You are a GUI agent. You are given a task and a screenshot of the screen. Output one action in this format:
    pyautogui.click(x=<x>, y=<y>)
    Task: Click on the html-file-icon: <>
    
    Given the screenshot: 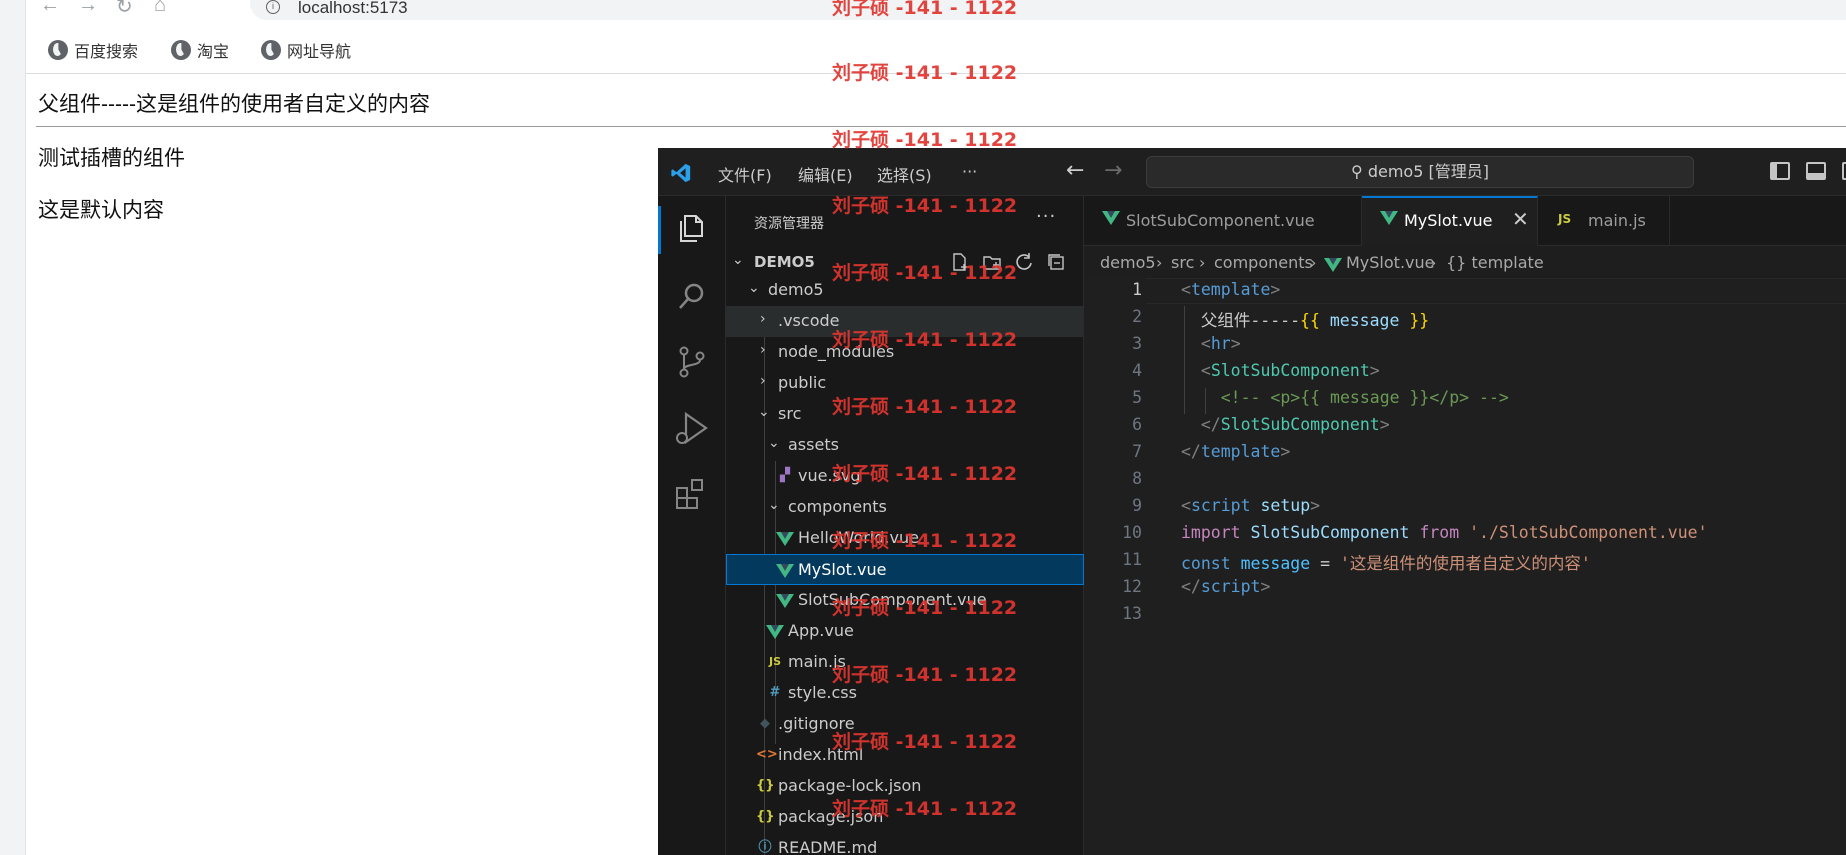 What is the action you would take?
    pyautogui.click(x=767, y=754)
    